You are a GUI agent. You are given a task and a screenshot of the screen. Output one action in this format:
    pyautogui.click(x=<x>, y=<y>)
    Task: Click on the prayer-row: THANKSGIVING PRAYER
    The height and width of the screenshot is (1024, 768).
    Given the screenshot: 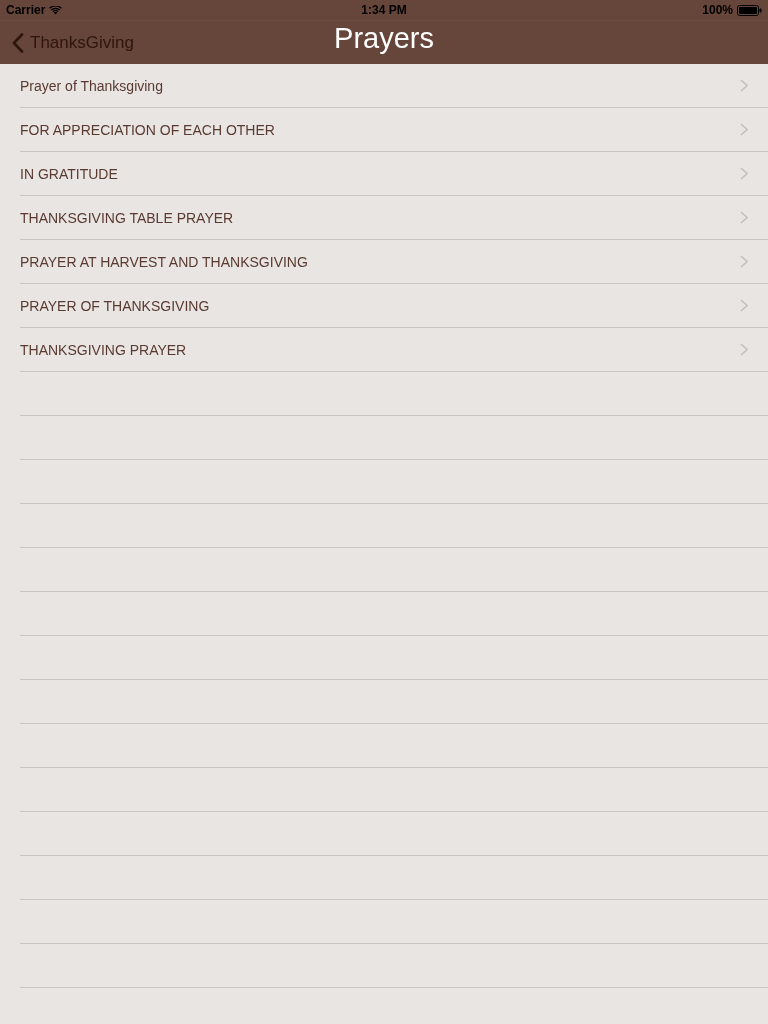 What is the action you would take?
    pyautogui.click(x=394, y=350)
    